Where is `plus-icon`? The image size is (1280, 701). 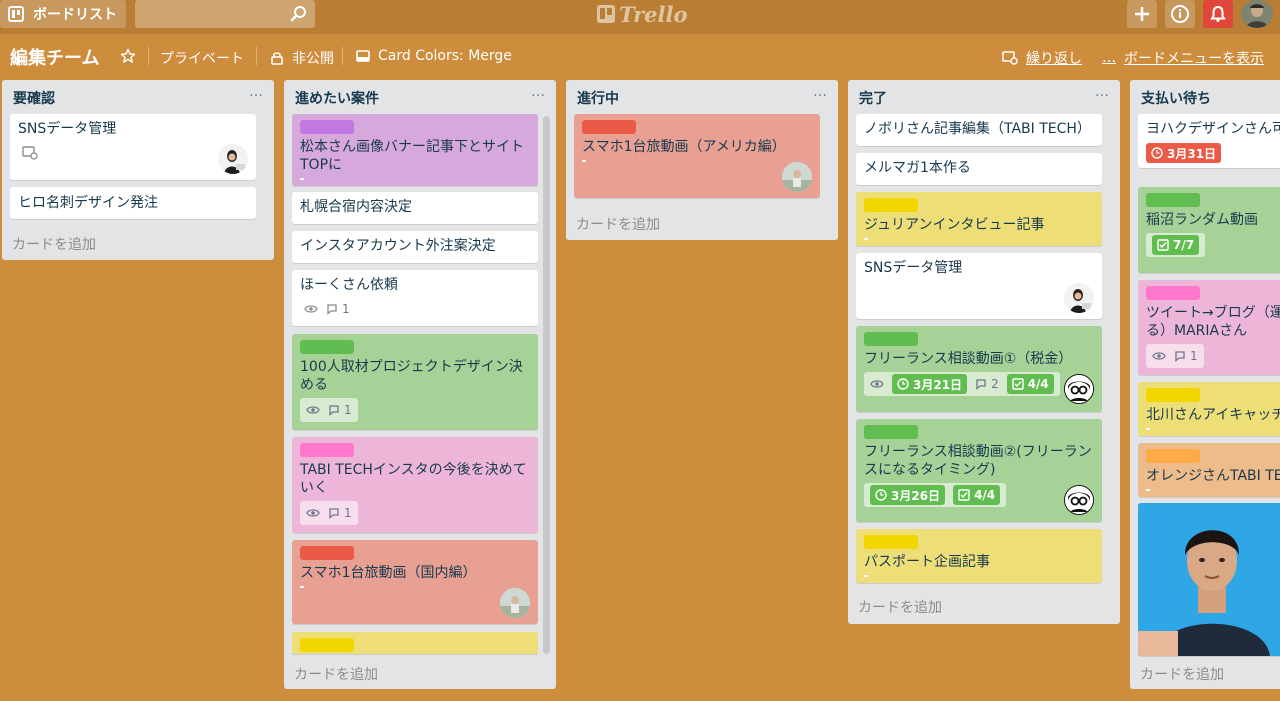
plus-icon is located at coordinates (1142, 14).